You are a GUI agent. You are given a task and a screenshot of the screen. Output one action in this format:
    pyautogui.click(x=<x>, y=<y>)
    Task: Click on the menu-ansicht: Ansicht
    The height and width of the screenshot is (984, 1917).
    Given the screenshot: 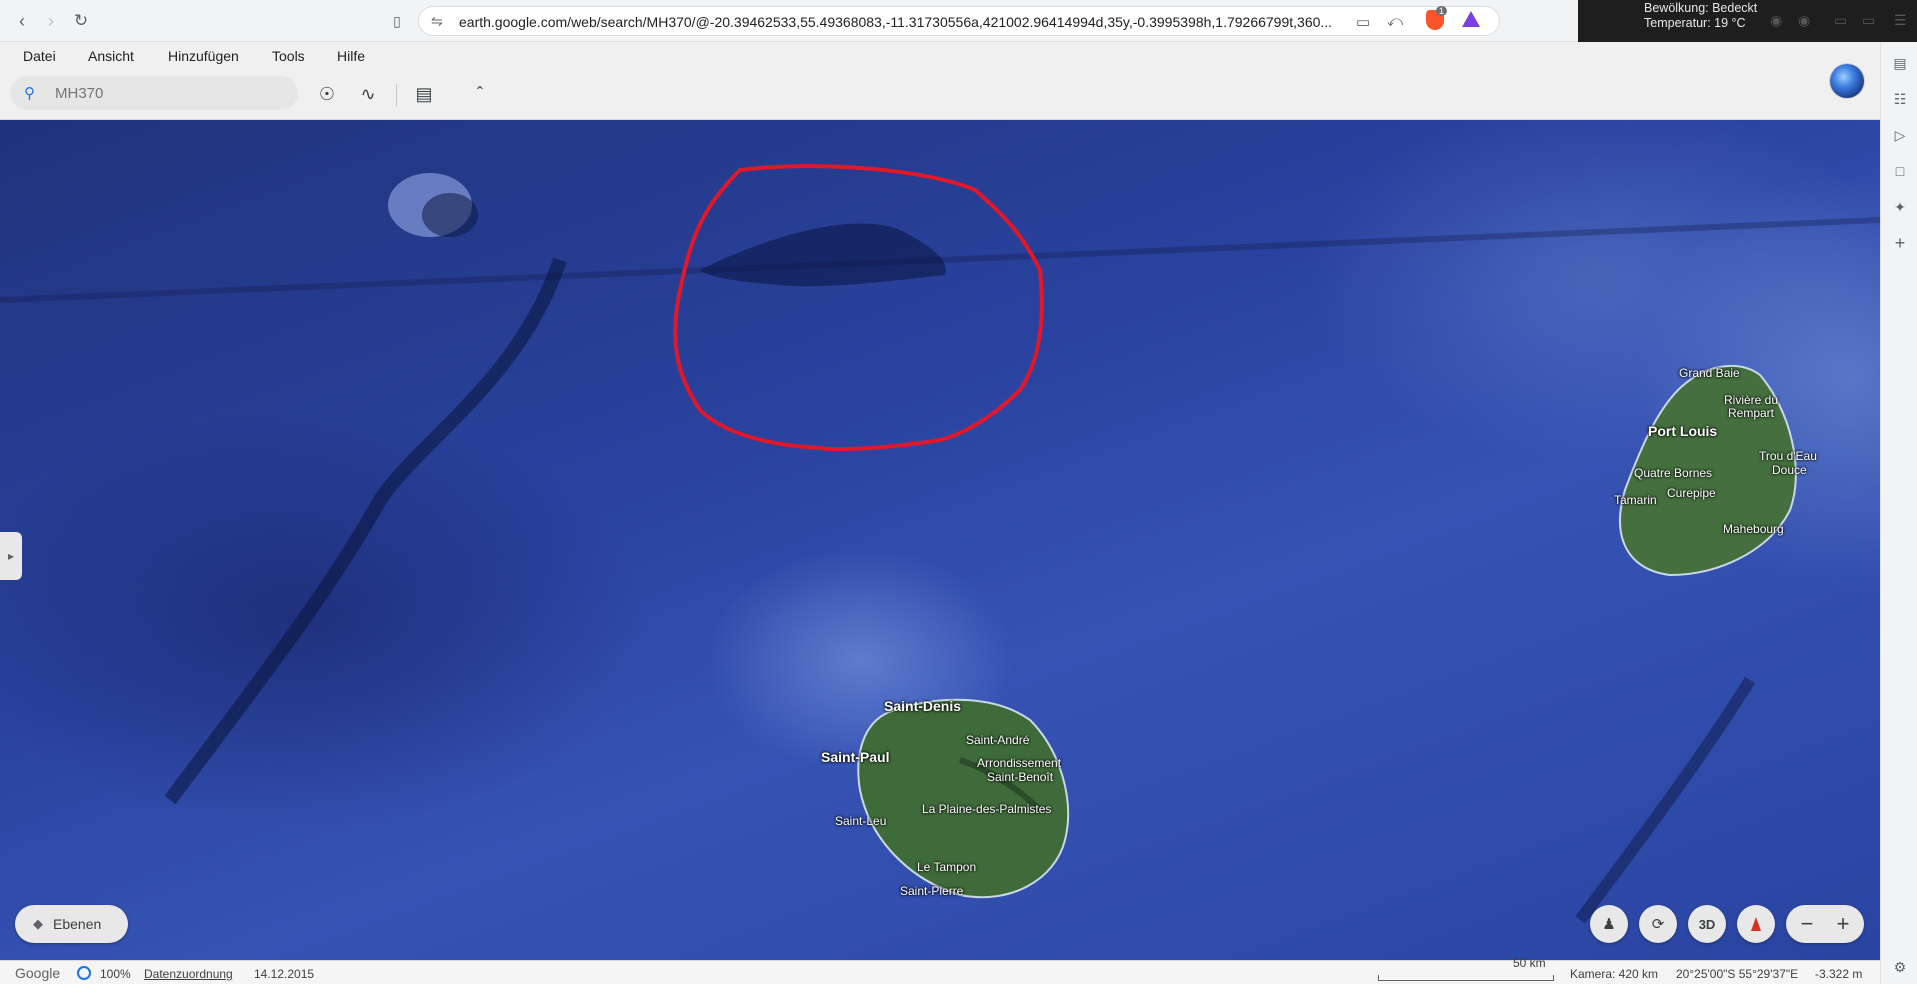 What is the action you would take?
    pyautogui.click(x=111, y=56)
    